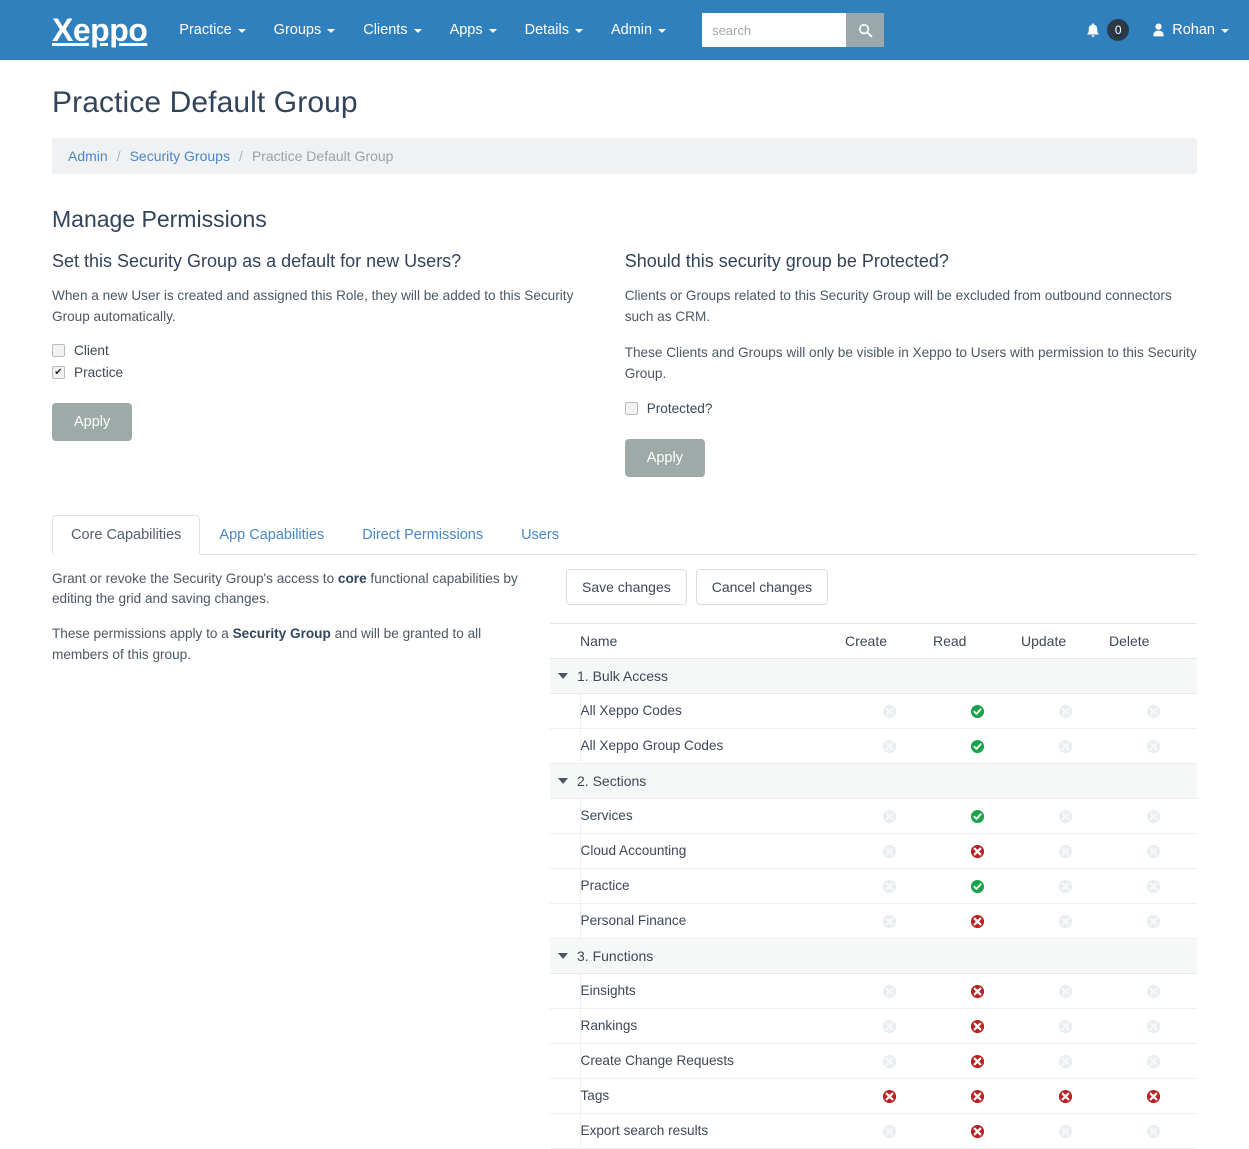  Describe the element at coordinates (392, 30) in the screenshot. I see `nav-item-clients: Clients` at that location.